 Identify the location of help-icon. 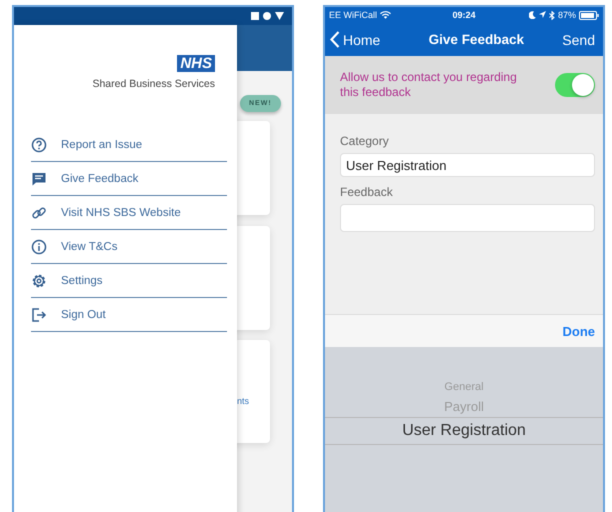
(39, 144).